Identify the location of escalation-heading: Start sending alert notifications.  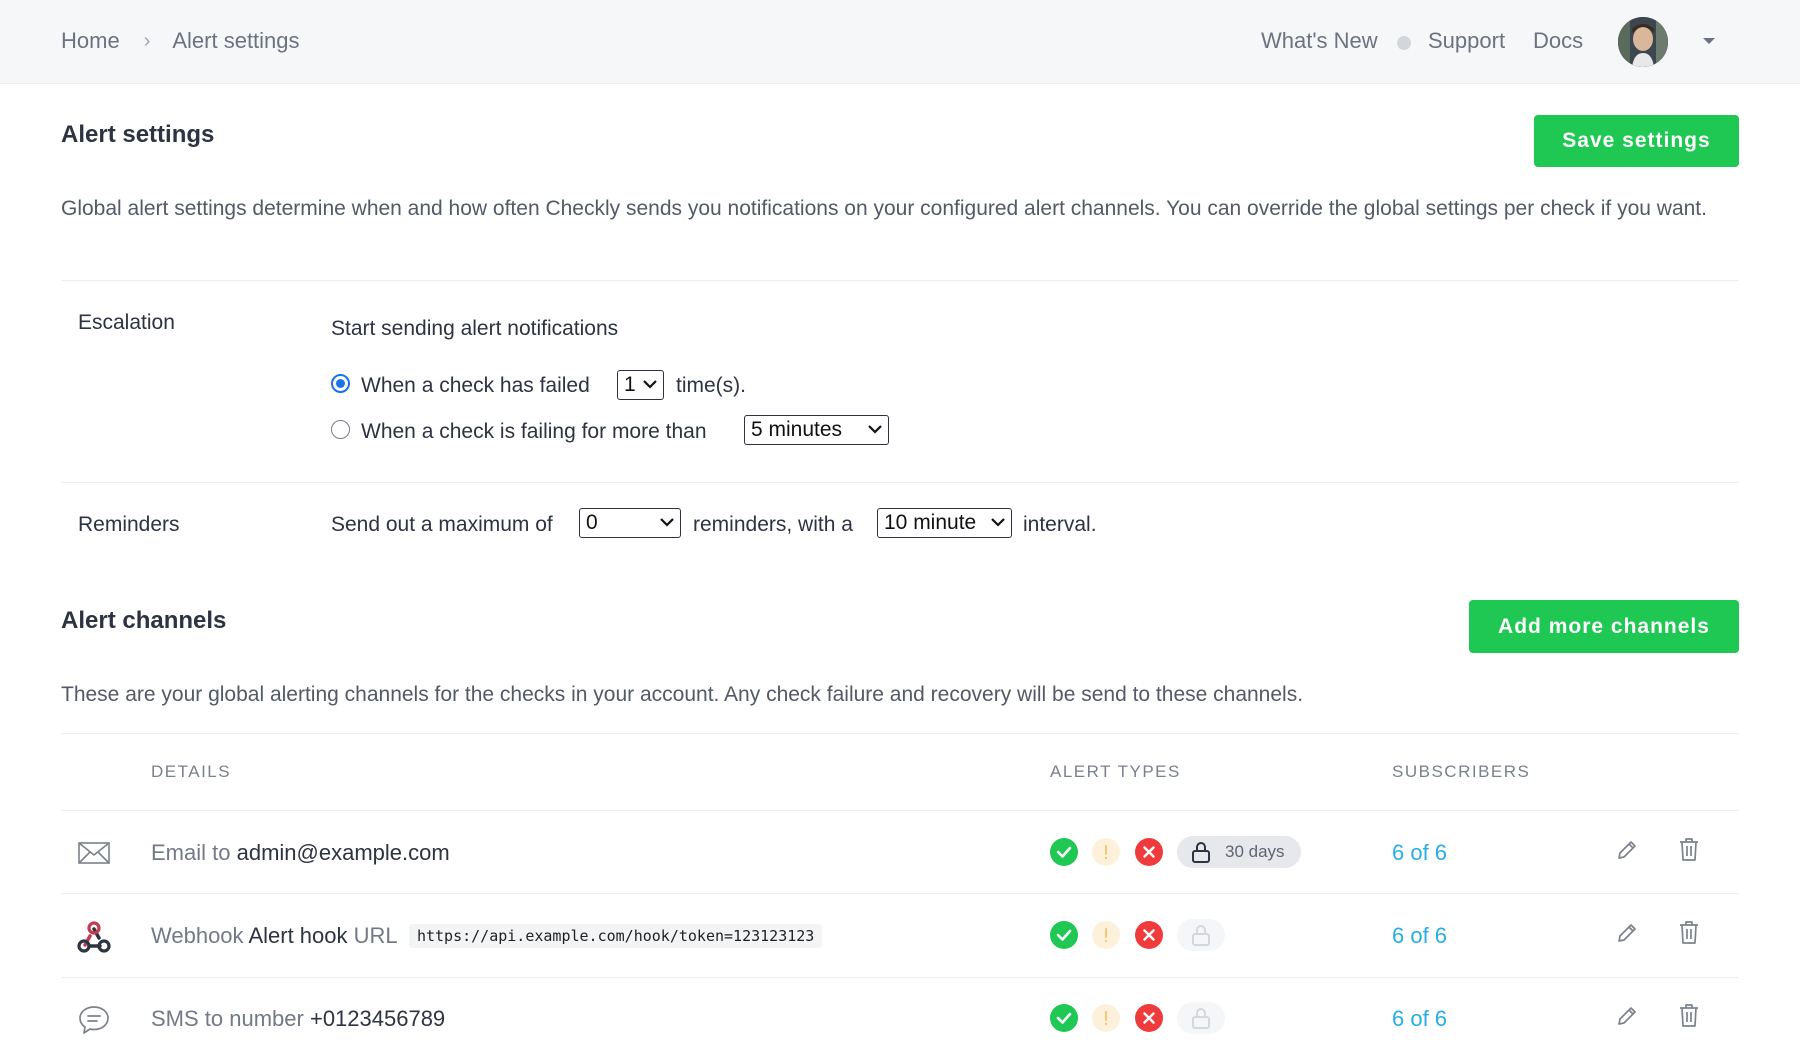
(475, 328).